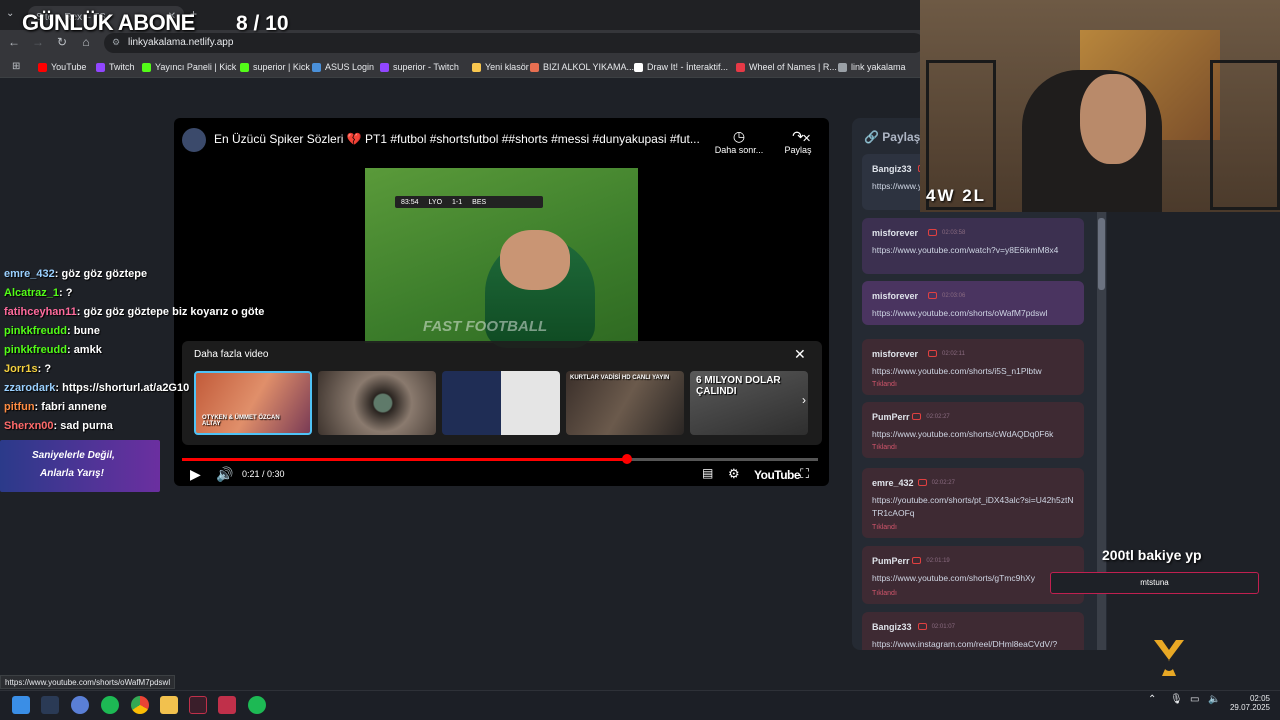 The image size is (1280, 720). Describe the element at coordinates (500, 67) in the screenshot. I see `bookmark-item: Yeni klasör` at that location.